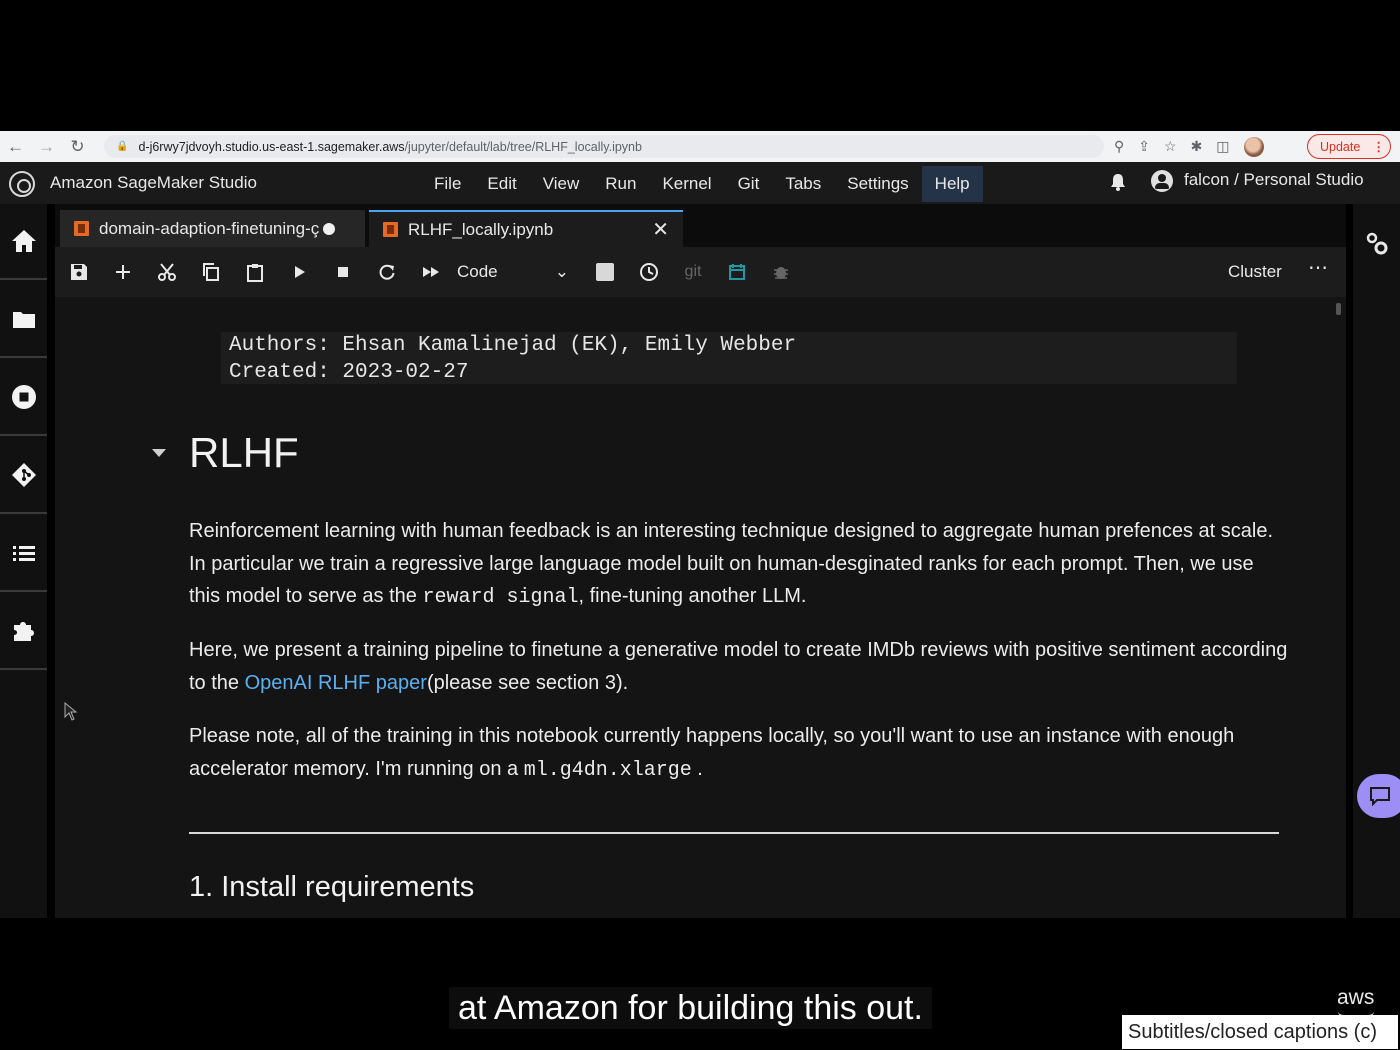 Image resolution: width=1400 pixels, height=1050 pixels. I want to click on close-icon: ✕, so click(660, 229).